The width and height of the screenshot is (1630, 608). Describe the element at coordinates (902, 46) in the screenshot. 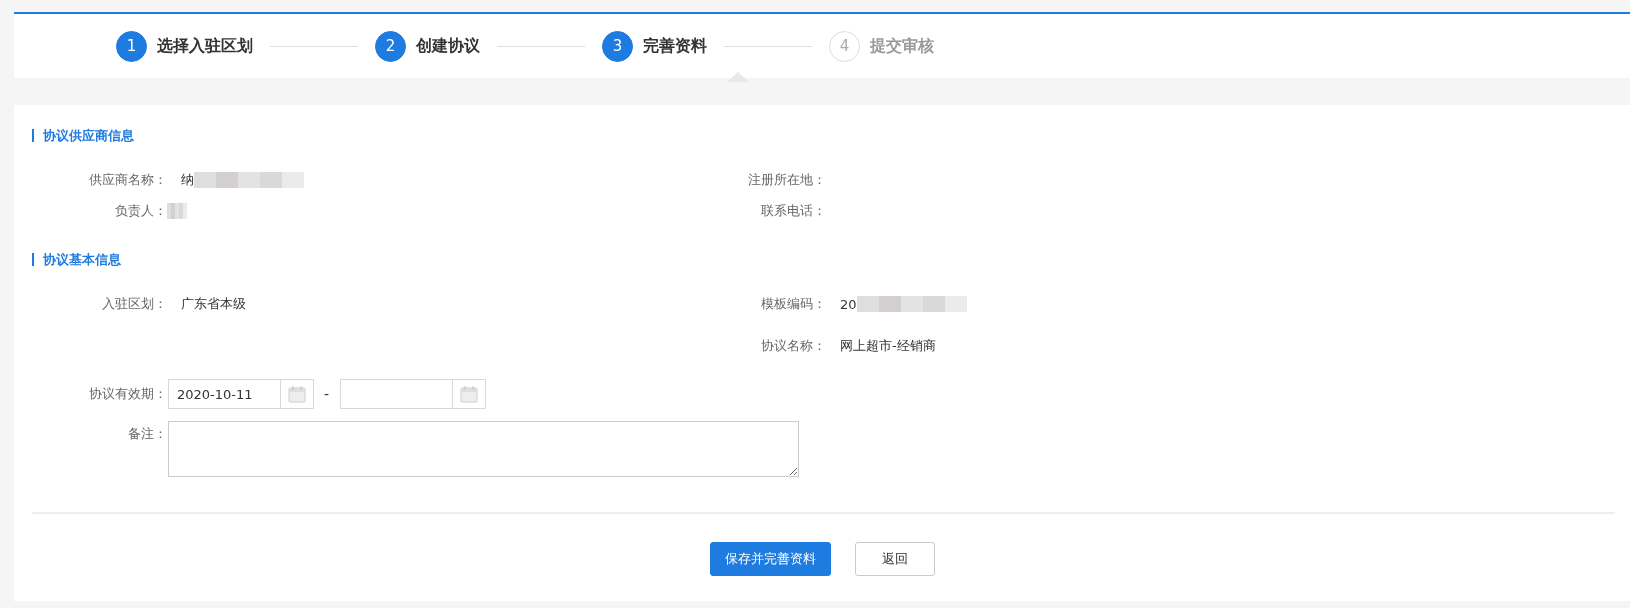

I see `step-label: 提交审核` at that location.